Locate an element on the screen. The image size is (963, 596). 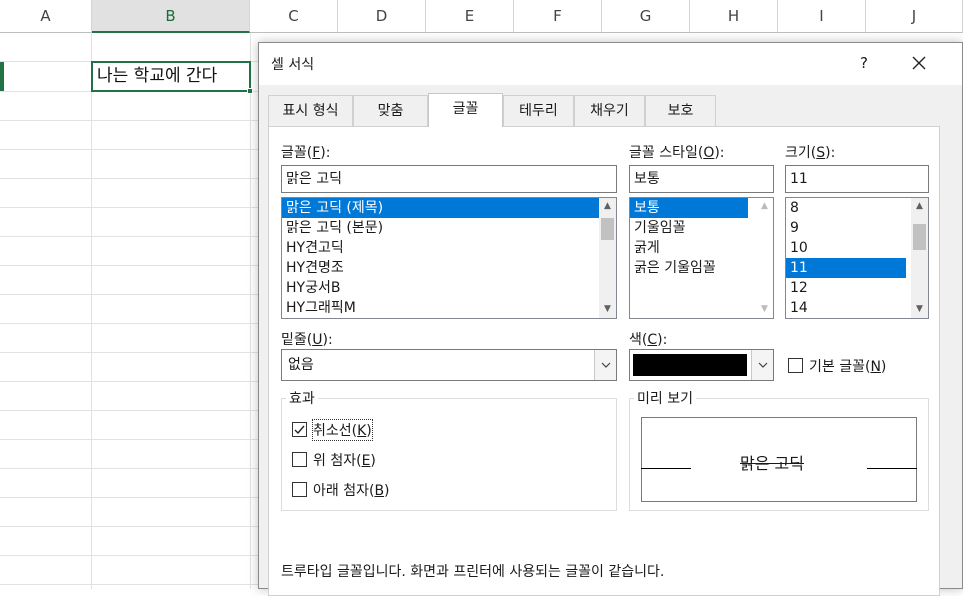
font-size-item: 9 is located at coordinates (857, 228).